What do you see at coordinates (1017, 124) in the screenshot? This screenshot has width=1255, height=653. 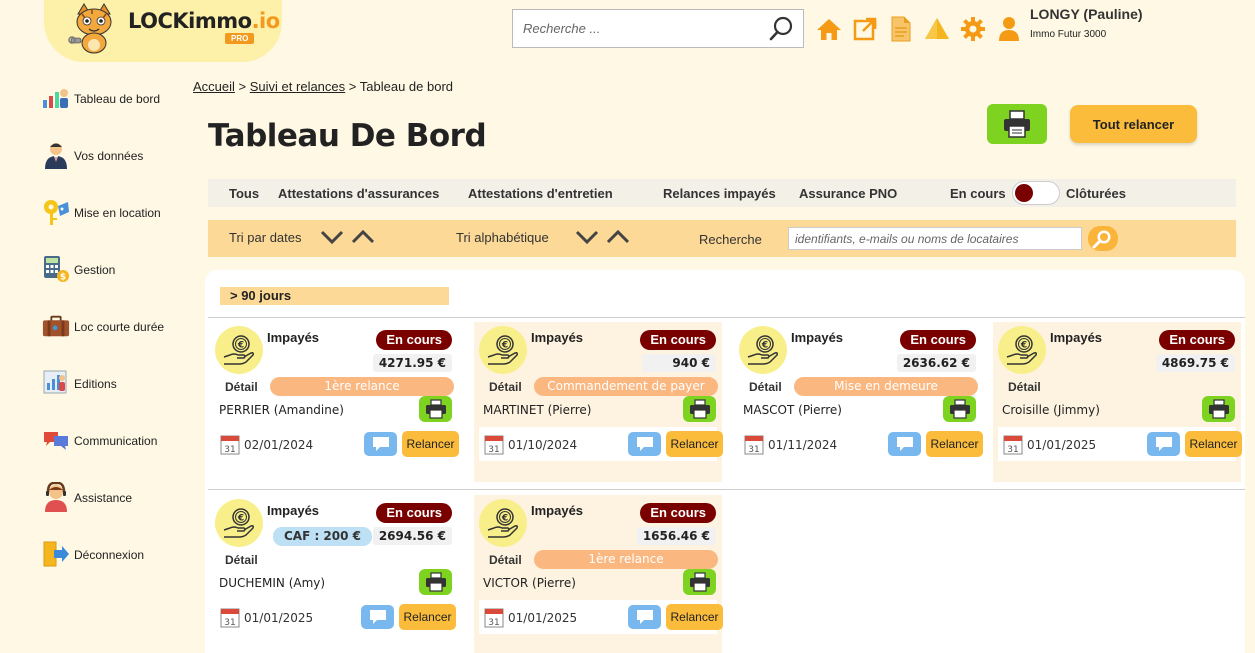 I see `print-all-button` at bounding box center [1017, 124].